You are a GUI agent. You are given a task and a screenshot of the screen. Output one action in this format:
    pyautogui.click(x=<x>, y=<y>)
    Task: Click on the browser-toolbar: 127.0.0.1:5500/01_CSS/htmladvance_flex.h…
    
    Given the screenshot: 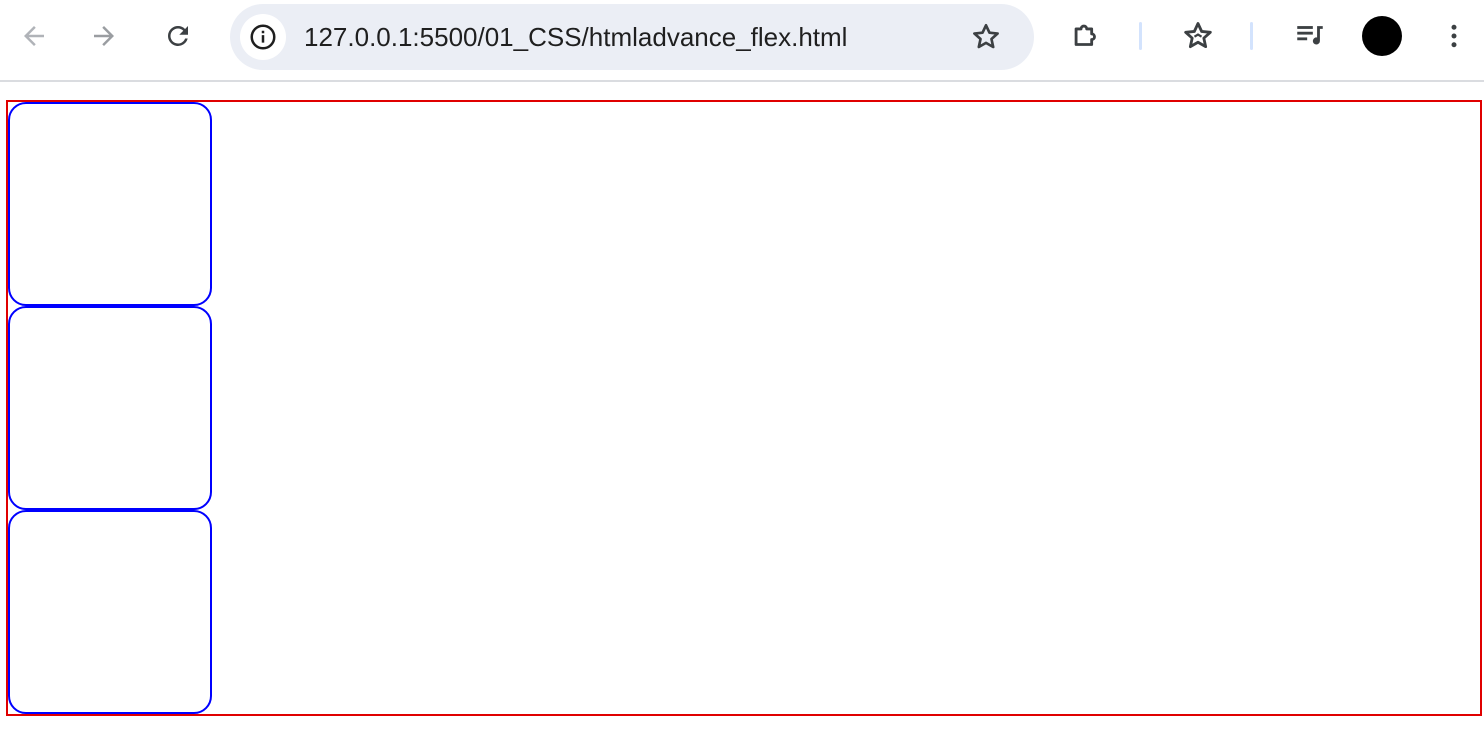 What is the action you would take?
    pyautogui.click(x=742, y=41)
    